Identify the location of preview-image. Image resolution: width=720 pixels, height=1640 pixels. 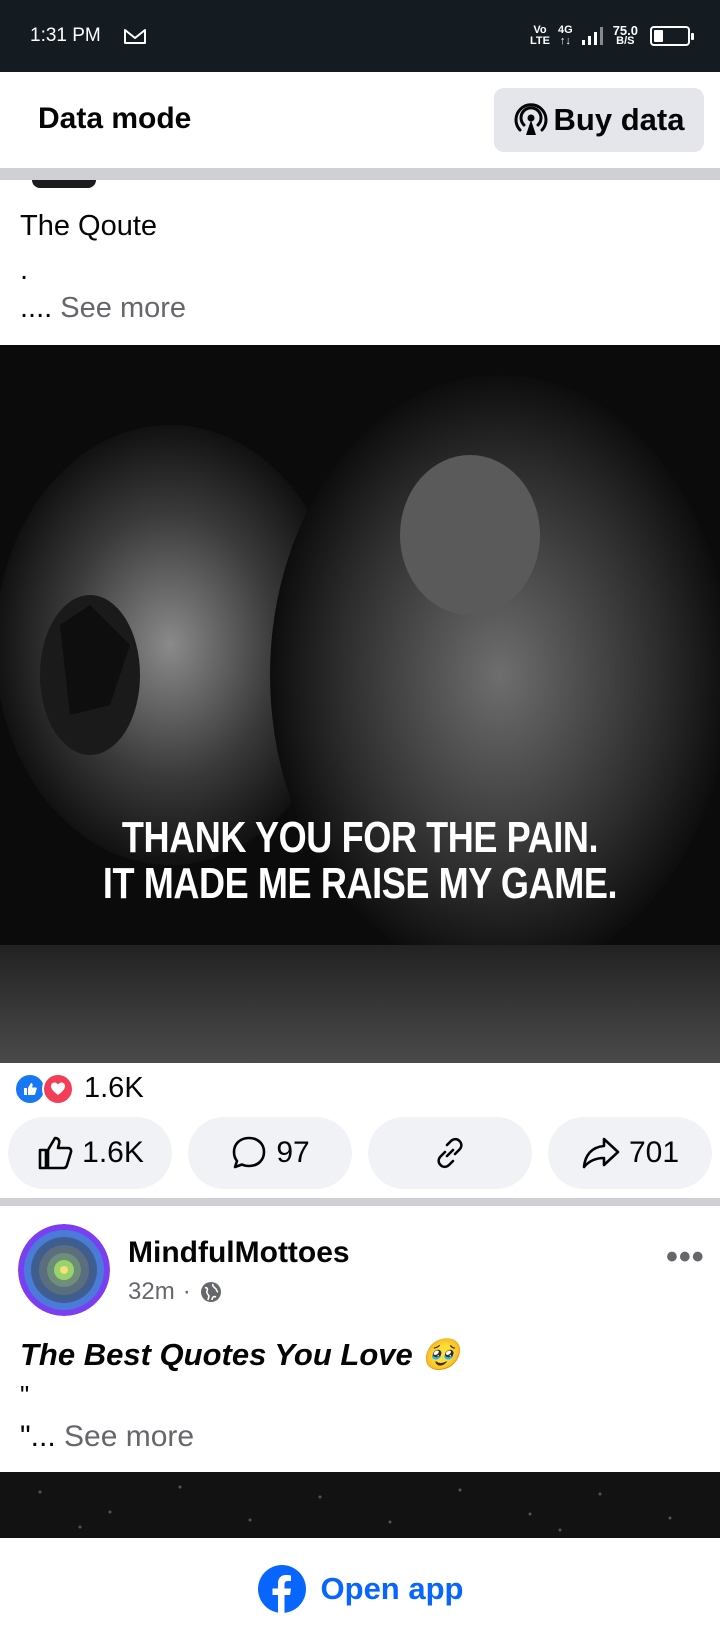
(360, 1505).